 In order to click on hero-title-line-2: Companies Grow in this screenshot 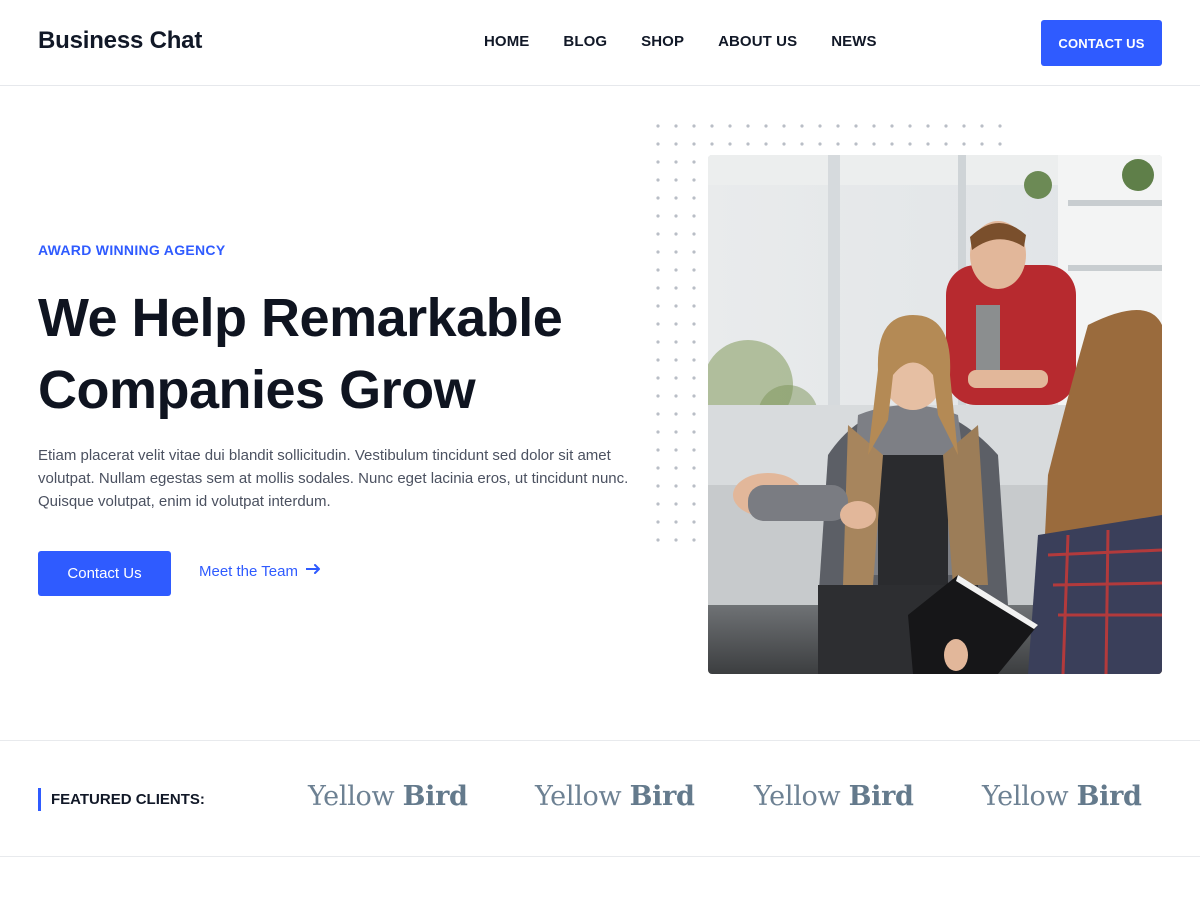, I will do `click(257, 390)`.